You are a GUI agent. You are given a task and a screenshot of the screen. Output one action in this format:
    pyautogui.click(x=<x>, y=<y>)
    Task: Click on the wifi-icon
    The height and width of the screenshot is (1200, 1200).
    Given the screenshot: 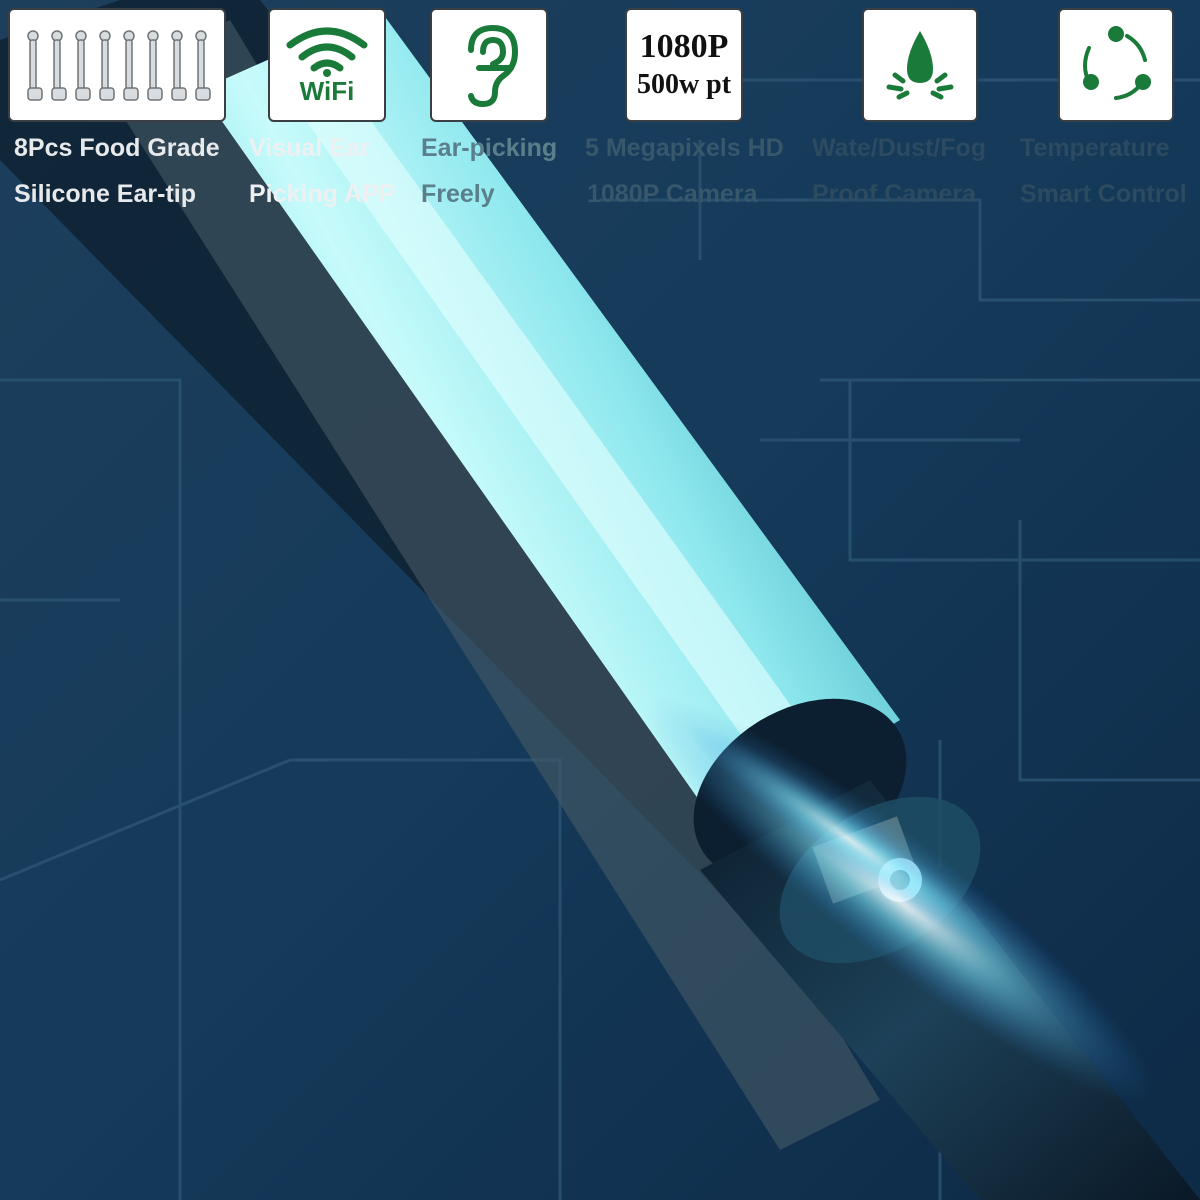 What is the action you would take?
    pyautogui.click(x=327, y=52)
    